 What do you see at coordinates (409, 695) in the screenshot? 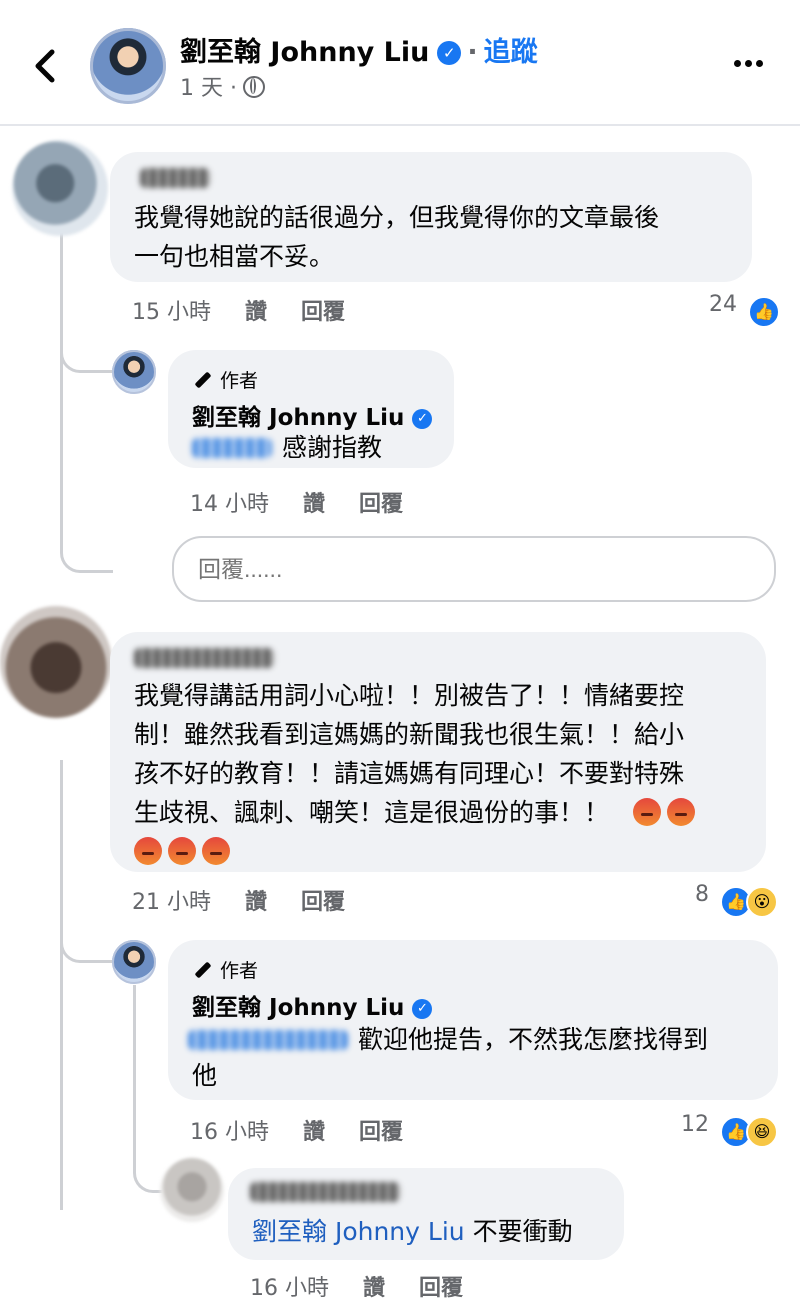
I see `comment-text-line: 我覺得講話用詞小心啦！！別被告了！！情緒要控` at bounding box center [409, 695].